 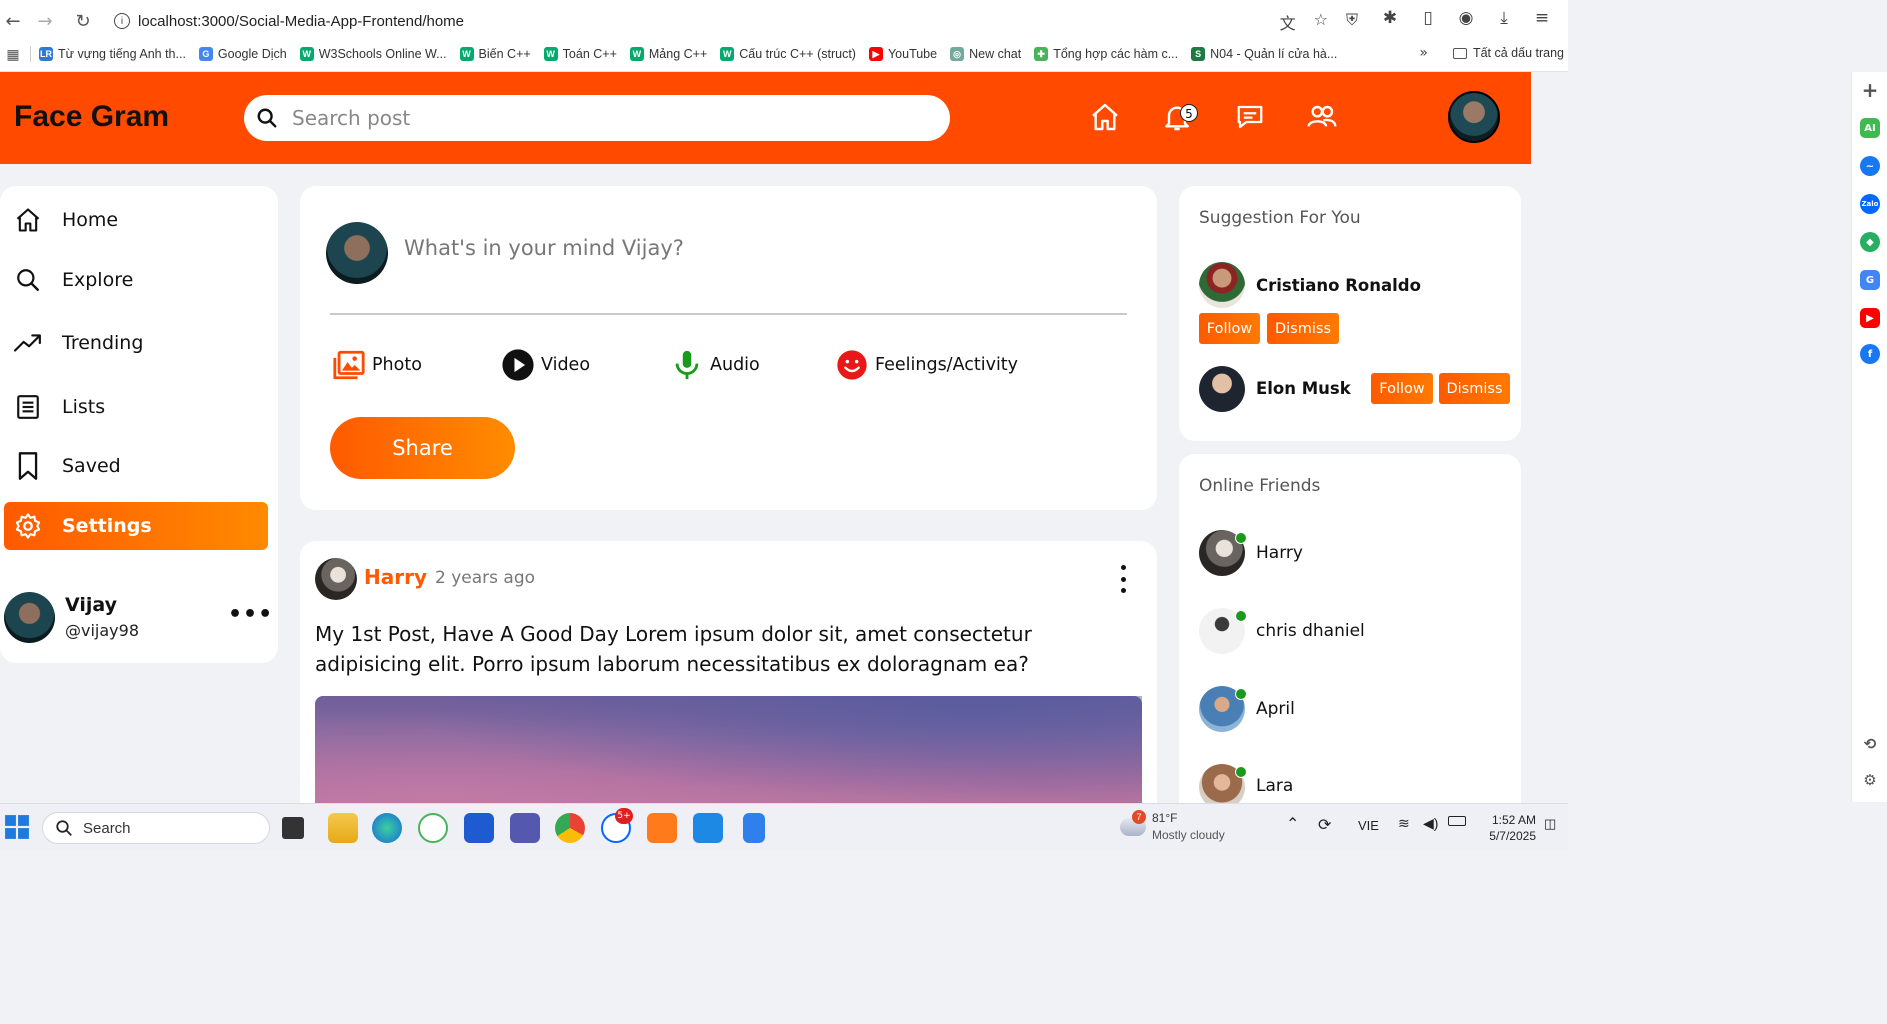 I want to click on bookmark-item: G Google Dịch, so click(x=242, y=54).